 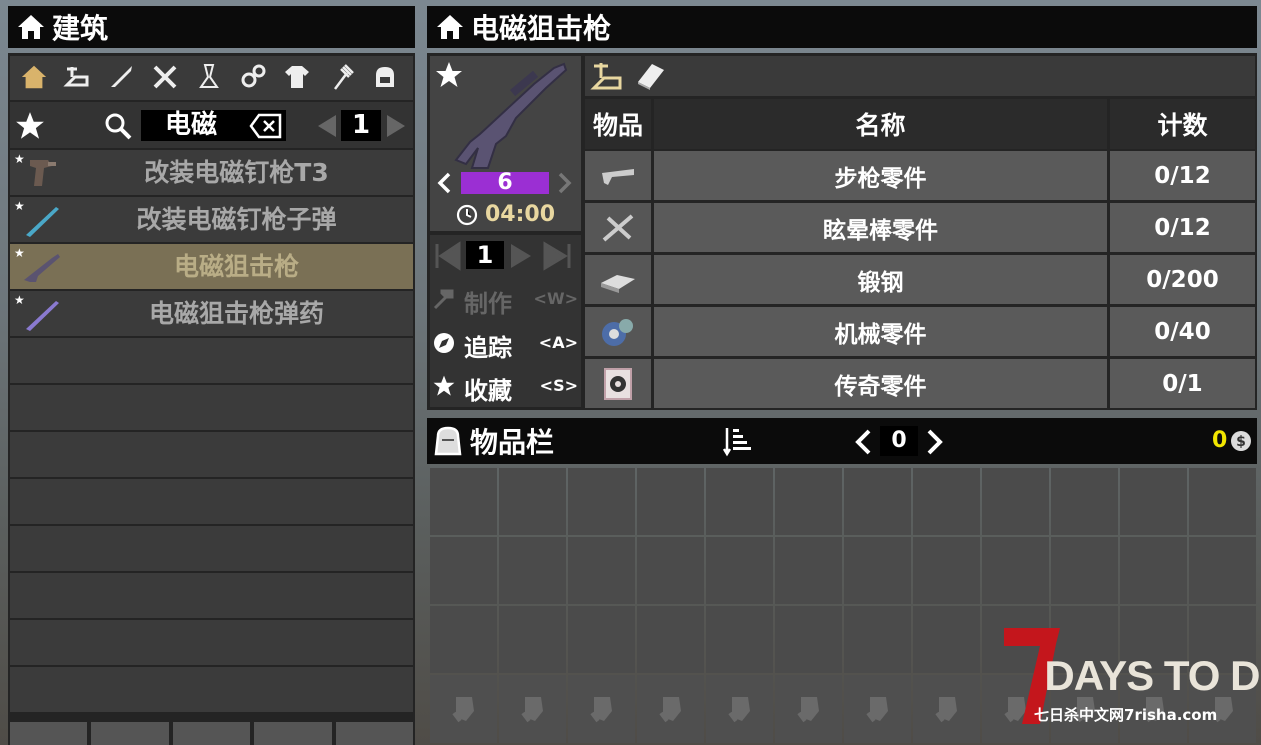 What do you see at coordinates (506, 388) in the screenshot?
I see `favorite-button: 收藏 <S>` at bounding box center [506, 388].